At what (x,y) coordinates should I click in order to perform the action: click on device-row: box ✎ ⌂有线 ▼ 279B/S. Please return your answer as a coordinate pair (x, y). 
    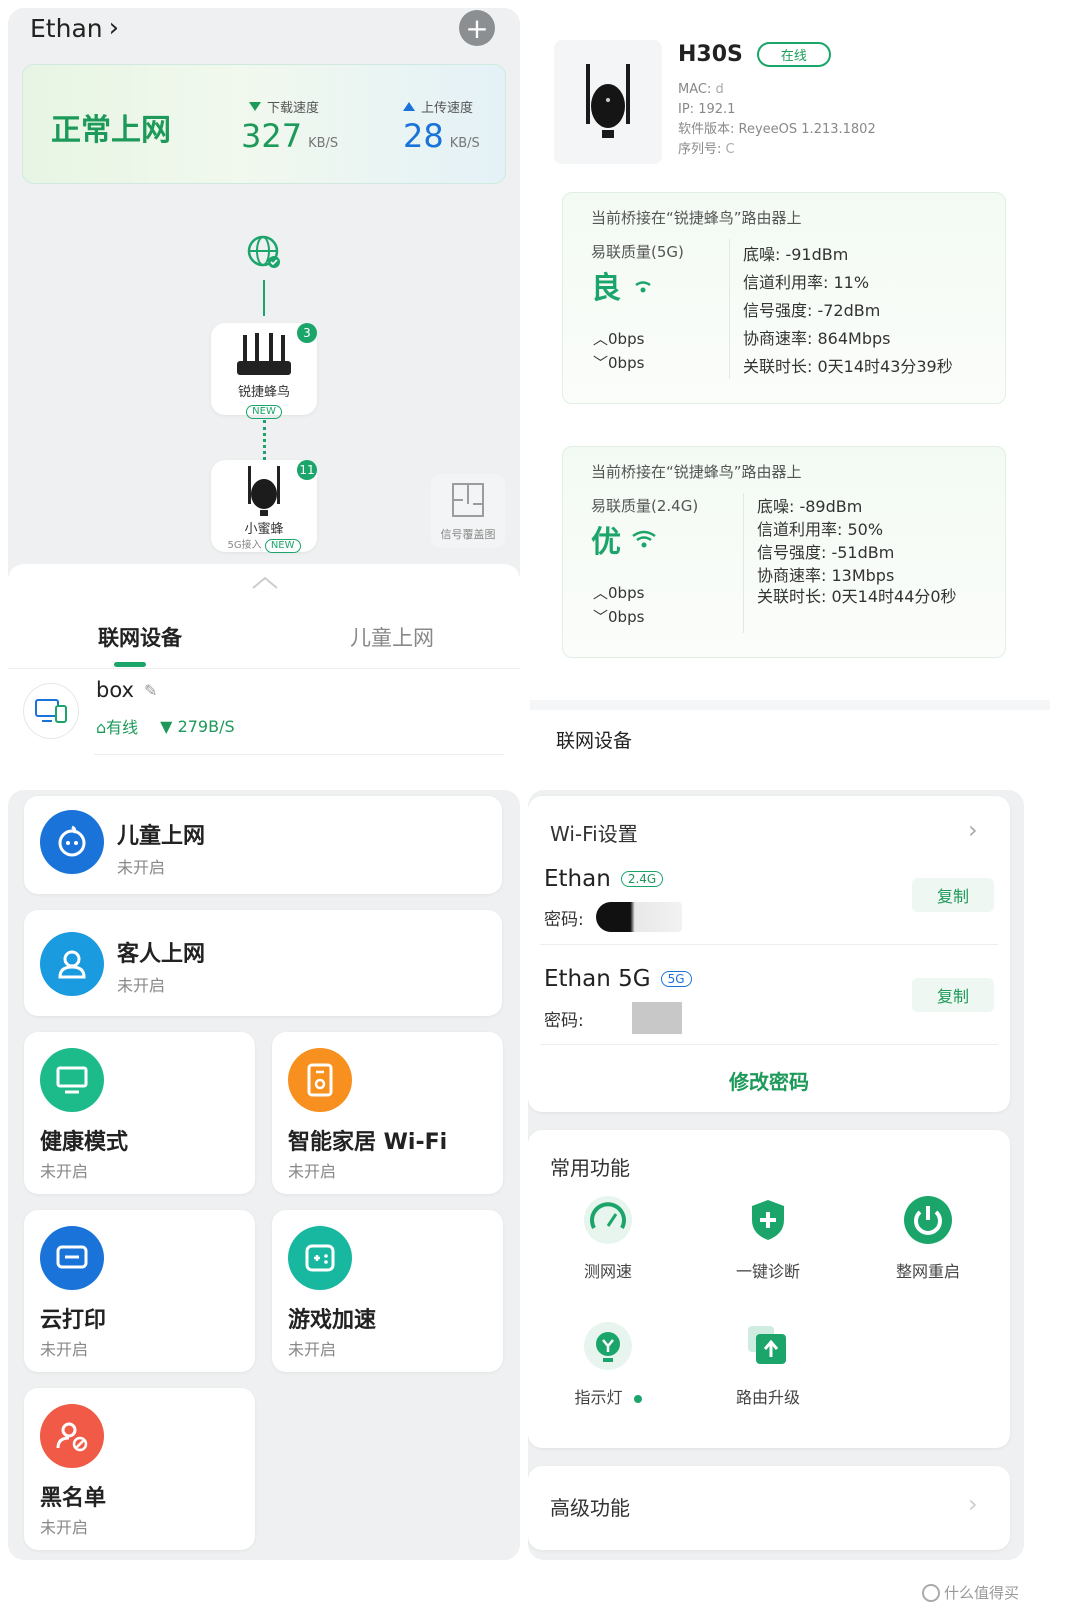
    Looking at the image, I should click on (264, 718).